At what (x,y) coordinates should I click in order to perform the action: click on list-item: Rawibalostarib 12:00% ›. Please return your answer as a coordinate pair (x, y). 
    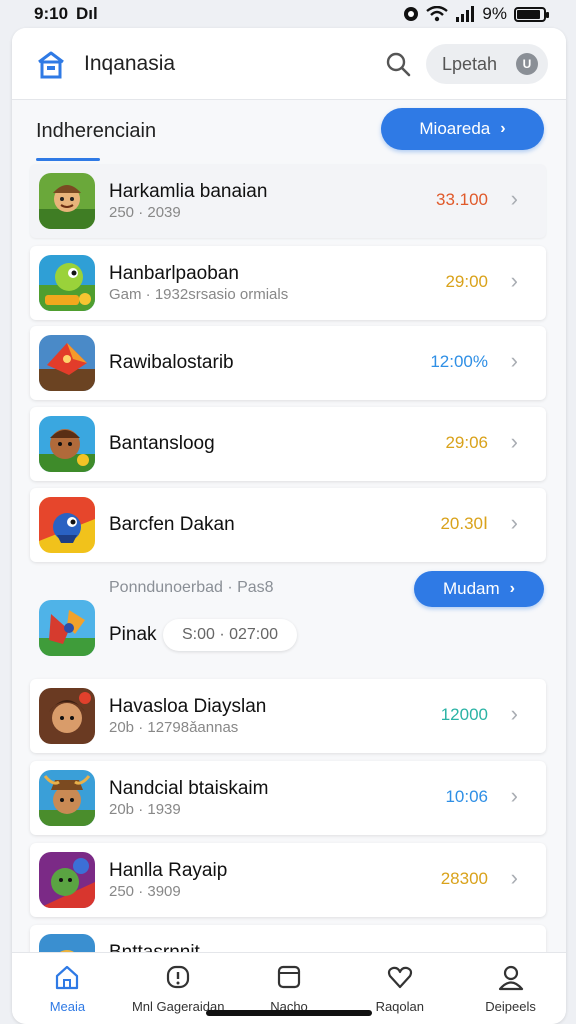
    Looking at the image, I should click on (288, 363).